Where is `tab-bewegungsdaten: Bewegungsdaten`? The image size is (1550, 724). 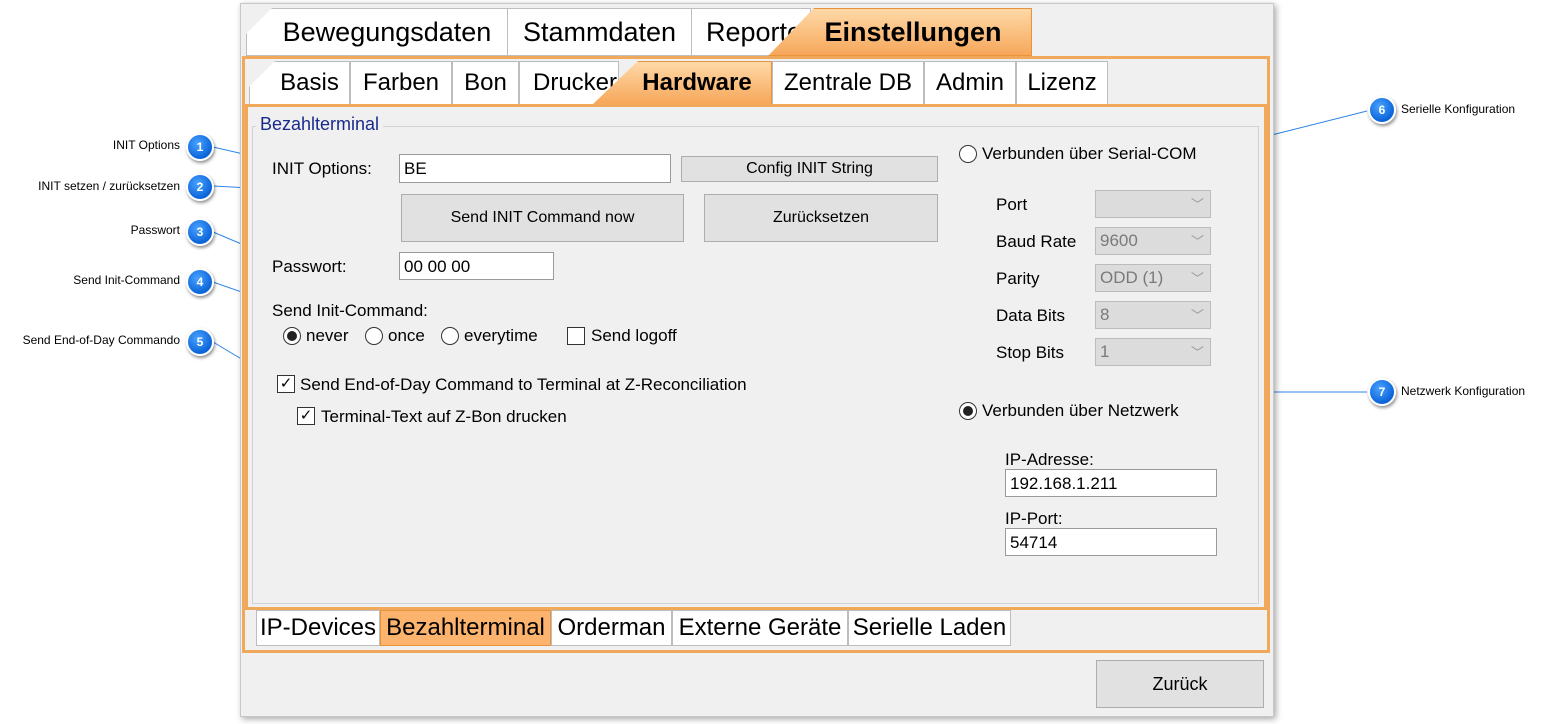 tab-bewegungsdaten: Bewegungsdaten is located at coordinates (377, 32).